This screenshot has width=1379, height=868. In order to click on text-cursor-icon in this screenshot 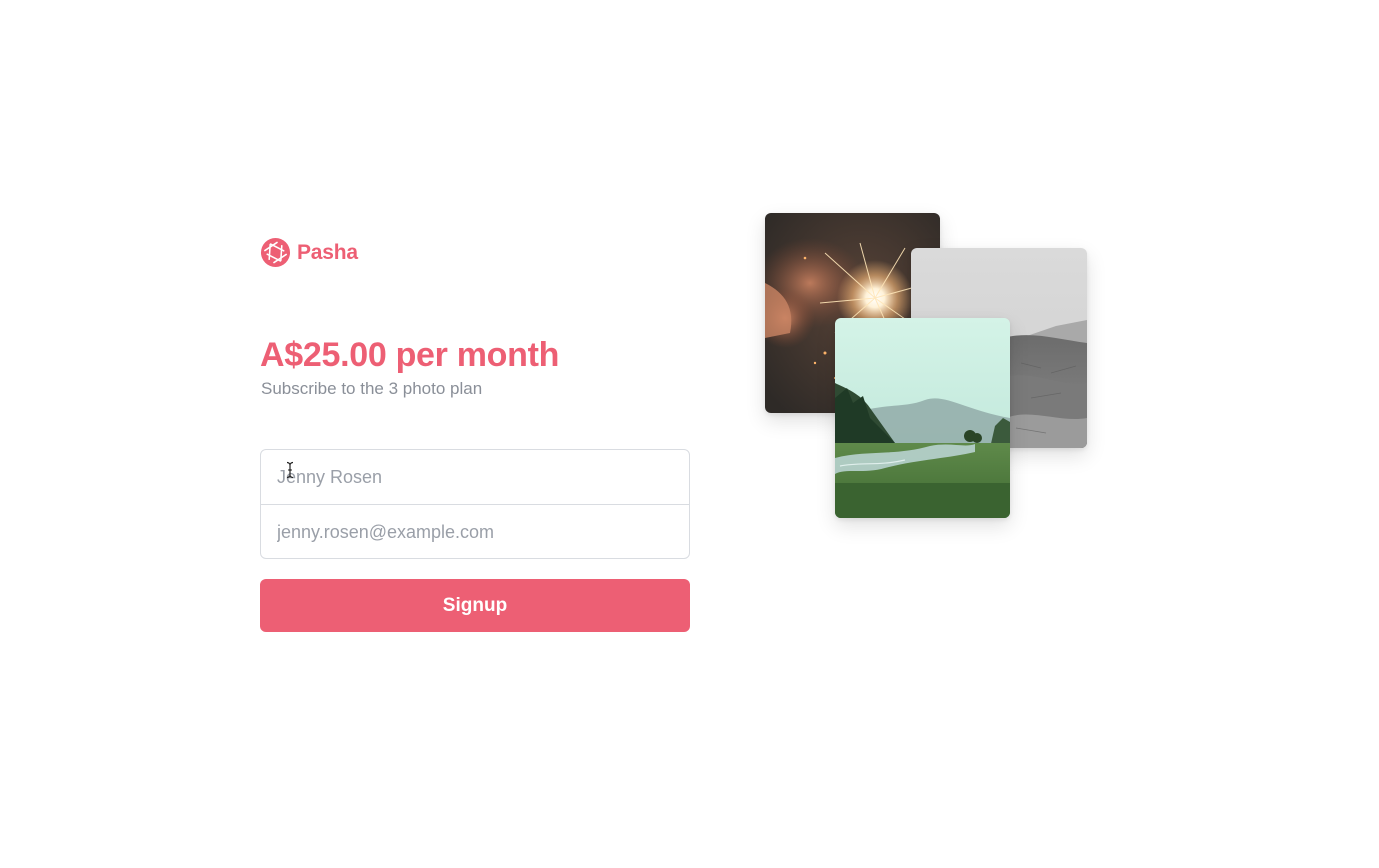, I will do `click(290, 470)`.